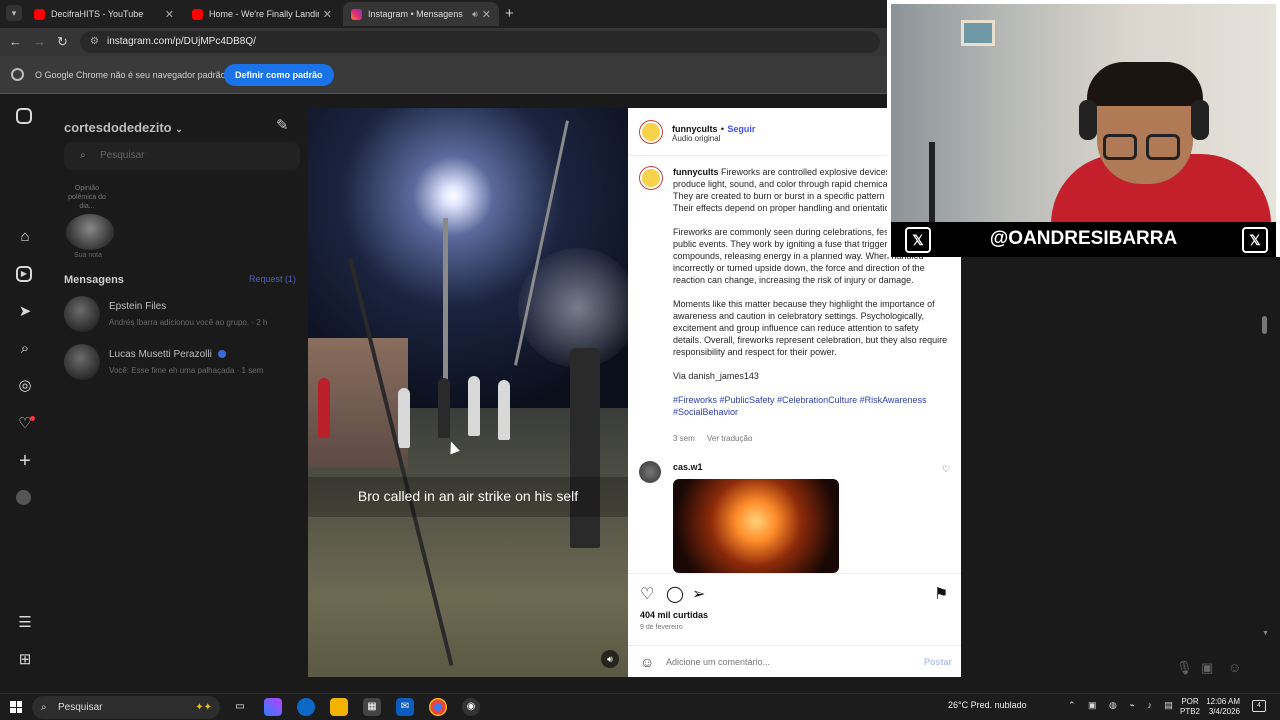 This screenshot has height=720, width=1280. I want to click on copilot-icon, so click(273, 707).